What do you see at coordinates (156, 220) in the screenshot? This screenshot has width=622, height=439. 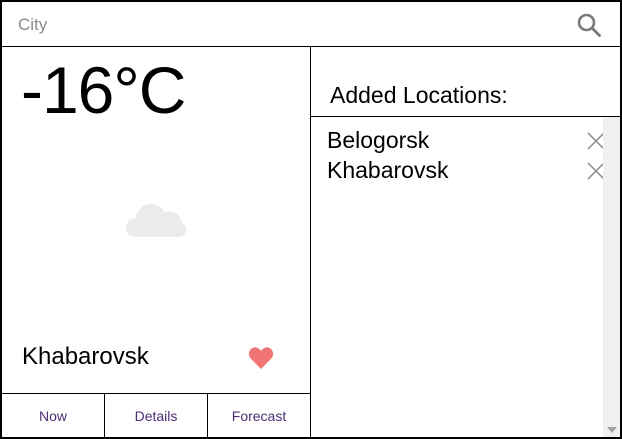 I see `cloud-icon` at bounding box center [156, 220].